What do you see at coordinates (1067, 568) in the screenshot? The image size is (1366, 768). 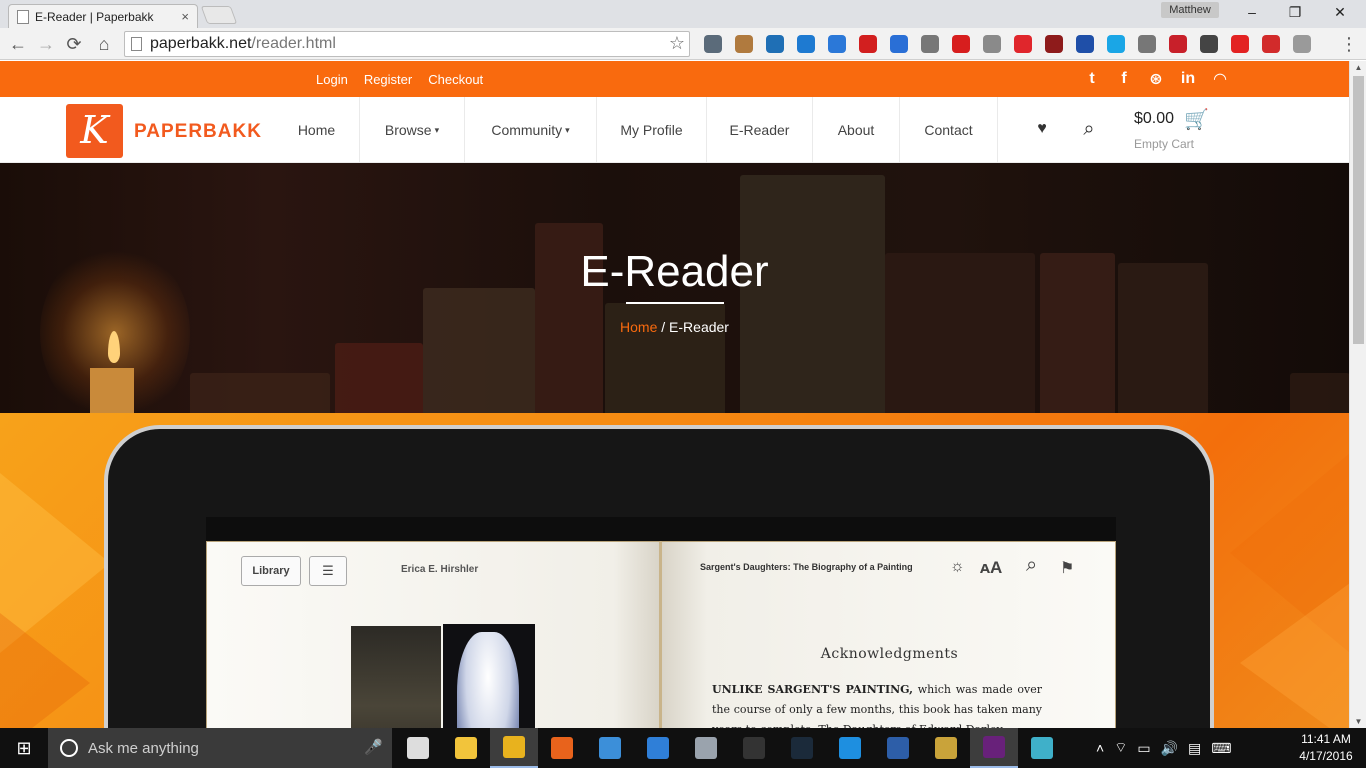 I see `bookmark-icon: ⚑` at bounding box center [1067, 568].